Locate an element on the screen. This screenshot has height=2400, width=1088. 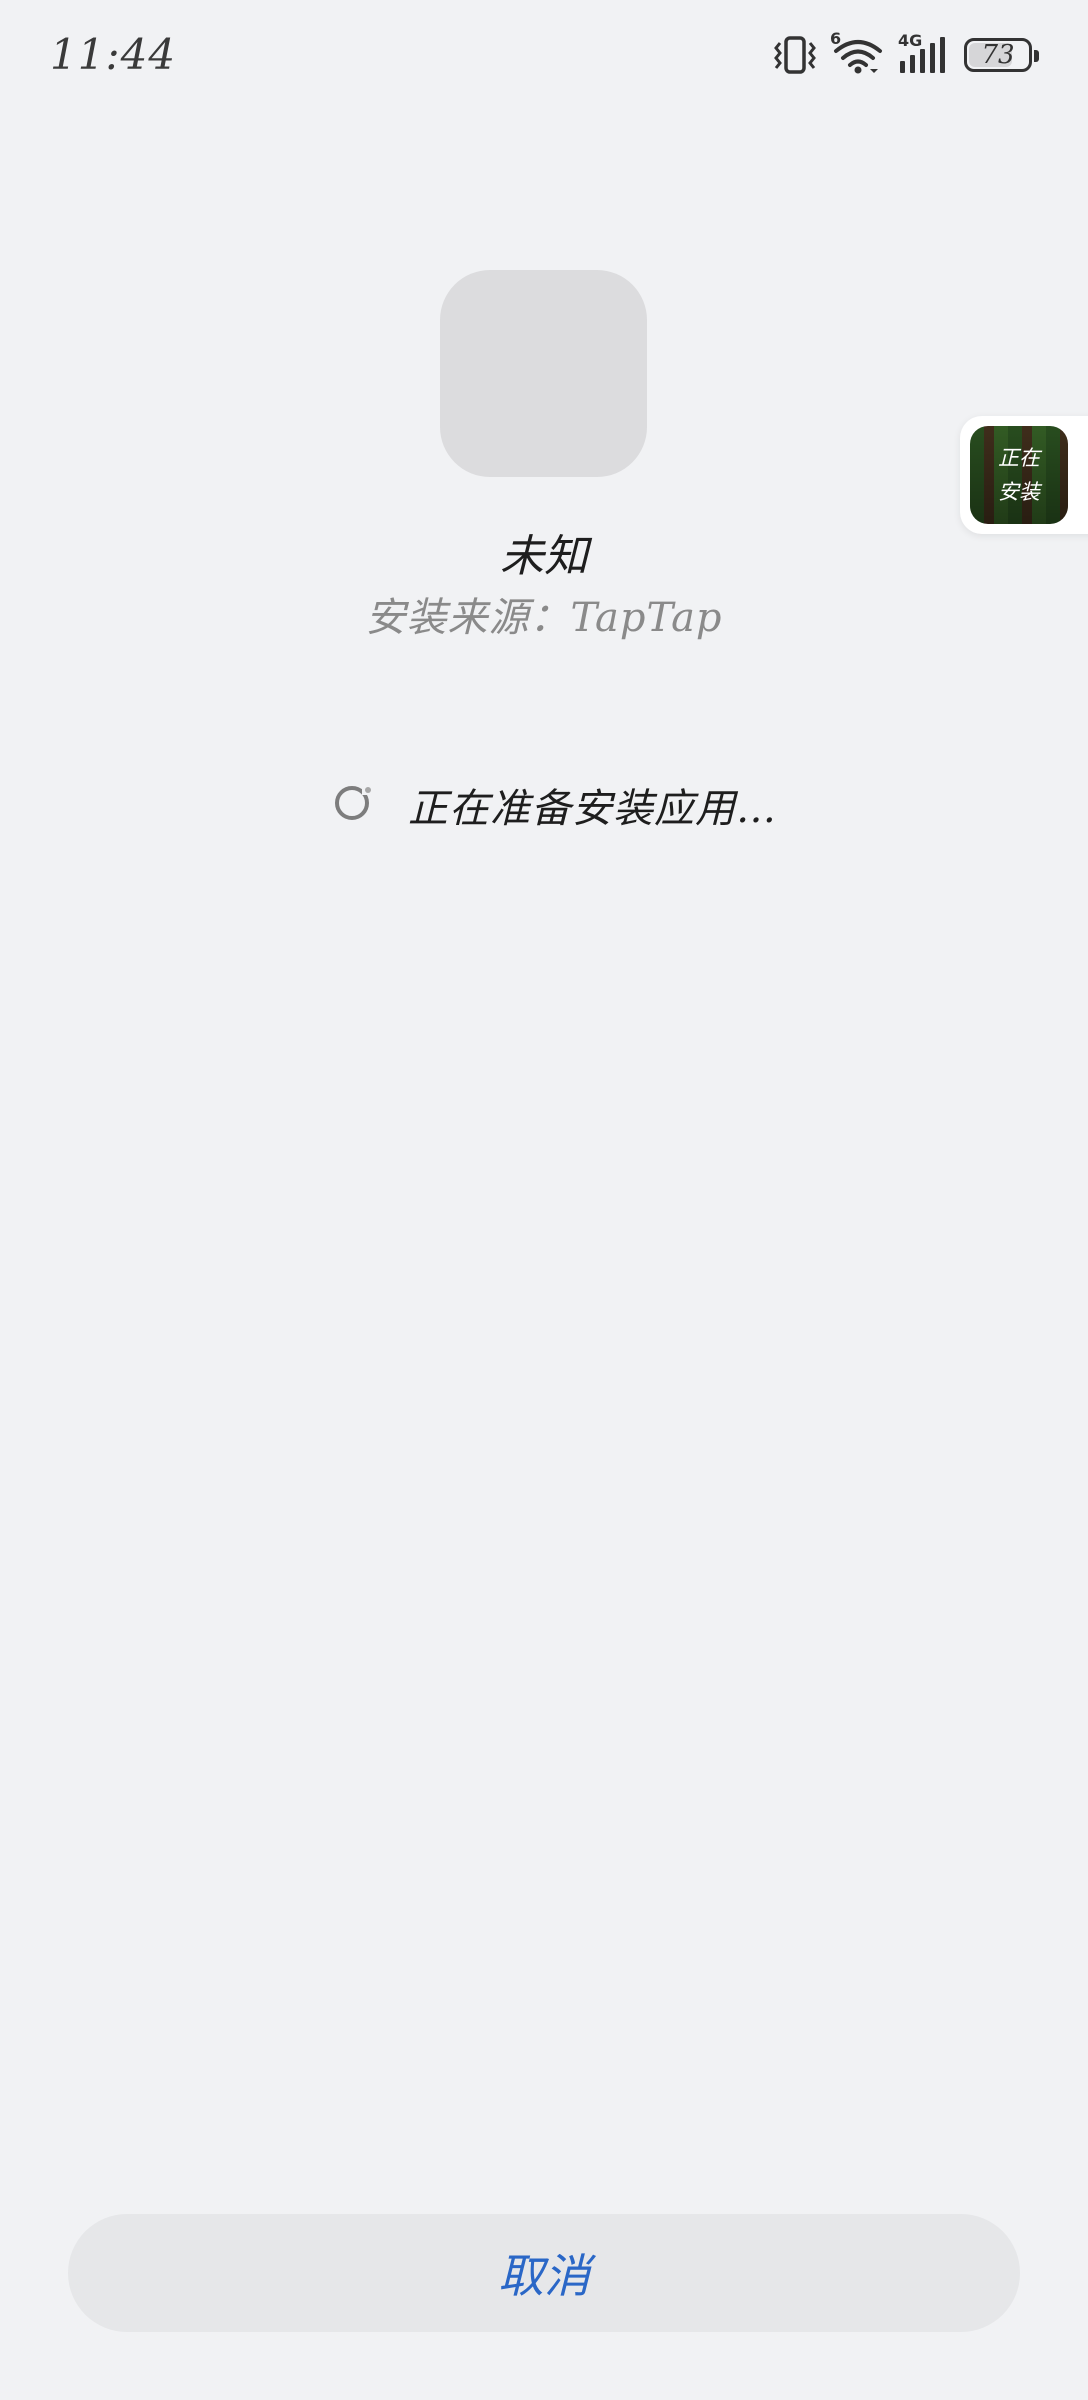
installing-label-line1: 正在 is located at coordinates (1019, 458).